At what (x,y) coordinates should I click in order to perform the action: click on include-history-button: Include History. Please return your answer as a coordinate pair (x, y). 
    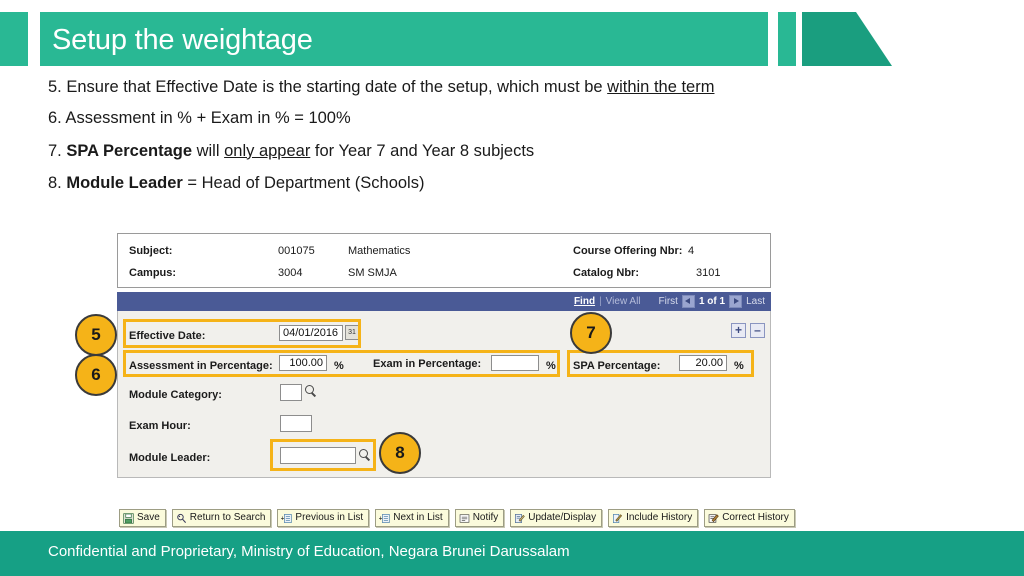
    Looking at the image, I should click on (653, 518).